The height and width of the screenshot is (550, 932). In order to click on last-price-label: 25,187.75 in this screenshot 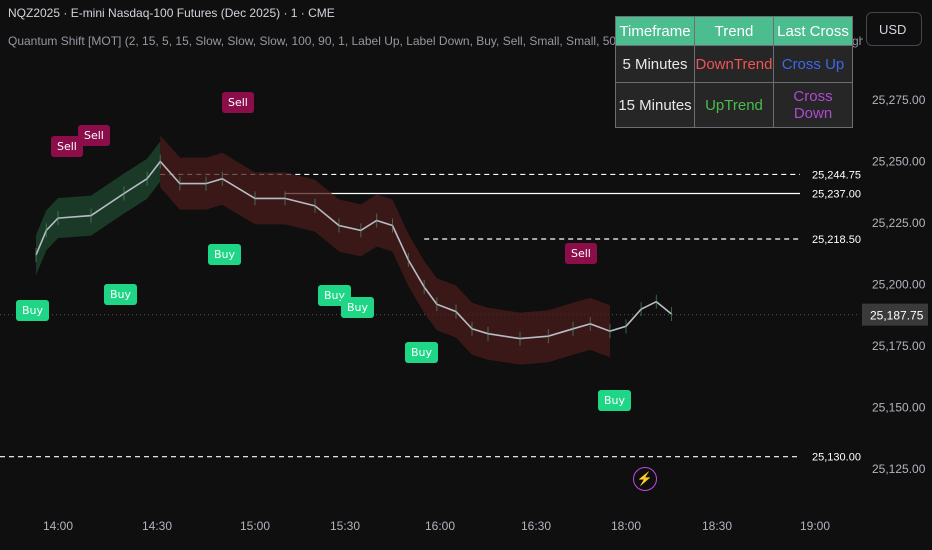, I will do `click(897, 316)`.